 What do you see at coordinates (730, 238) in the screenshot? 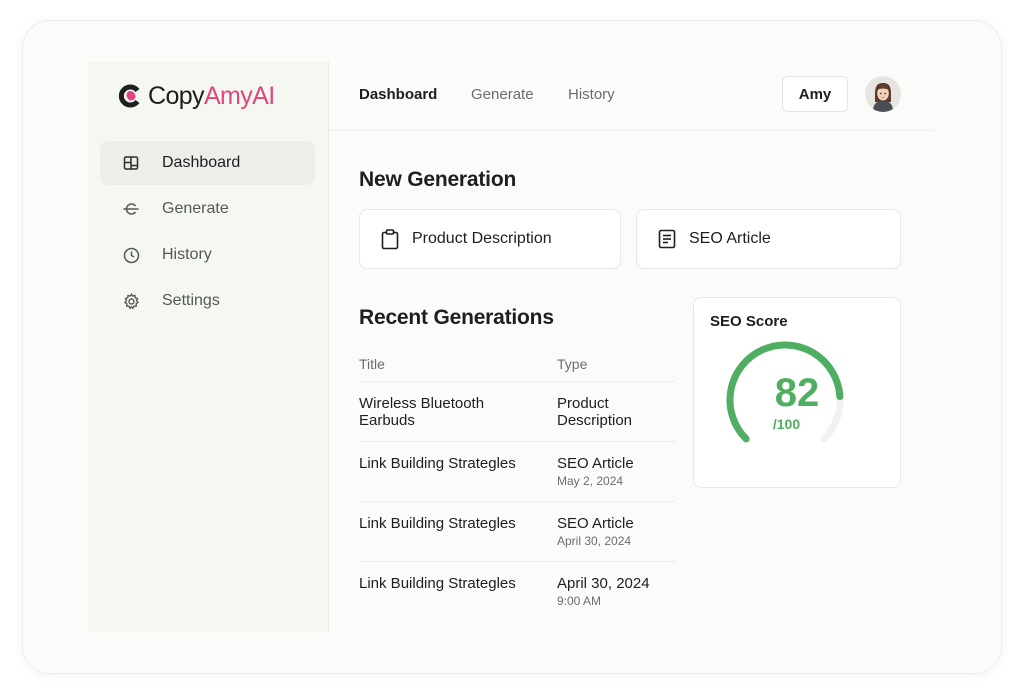
I see `option-label: SEO Article` at bounding box center [730, 238].